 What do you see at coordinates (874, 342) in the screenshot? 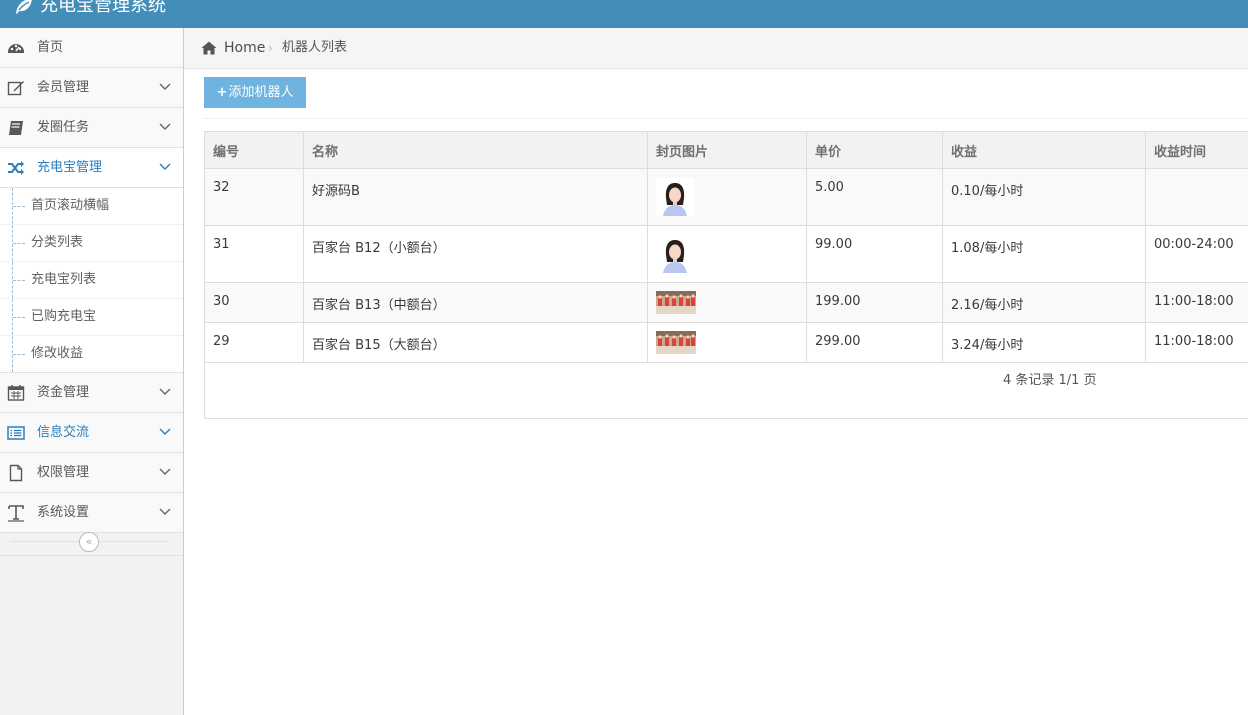
I see `cell-price: 299.00` at bounding box center [874, 342].